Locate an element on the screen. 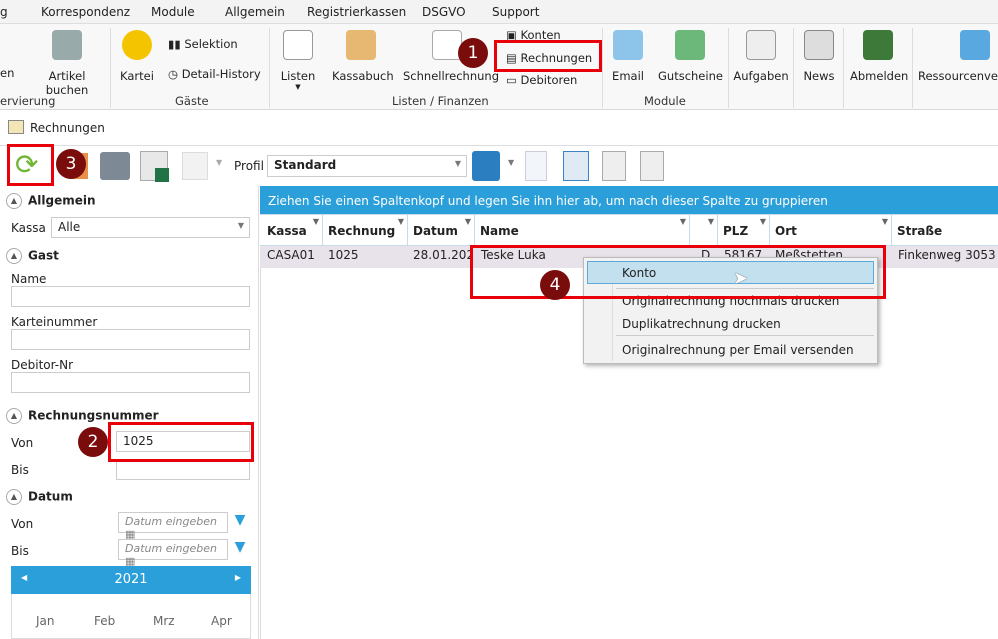 The height and width of the screenshot is (639, 998). import-icon is located at coordinates (614, 166).